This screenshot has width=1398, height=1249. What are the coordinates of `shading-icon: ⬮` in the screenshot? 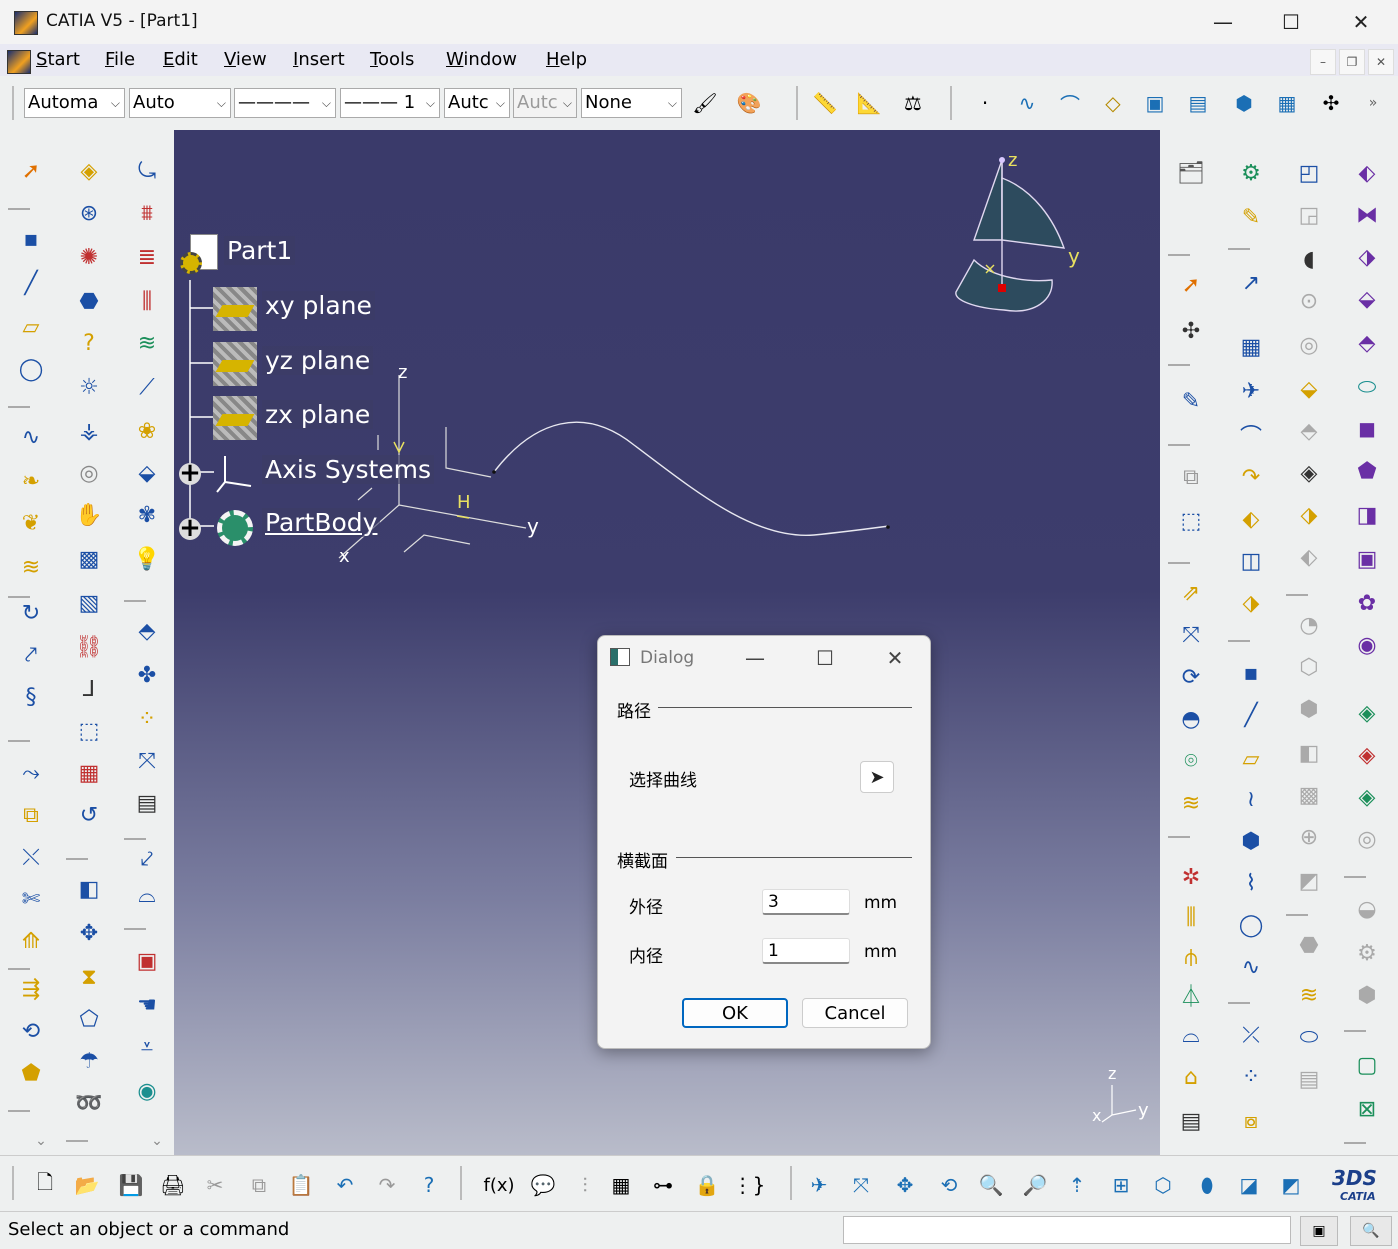 It's located at (1207, 1185).